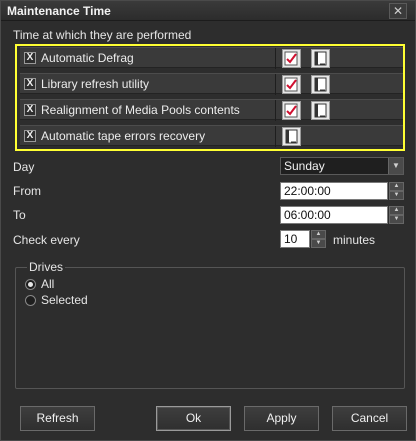 The width and height of the screenshot is (416, 441). I want to click on title-bar: Maintenance Time ✕, so click(208, 11).